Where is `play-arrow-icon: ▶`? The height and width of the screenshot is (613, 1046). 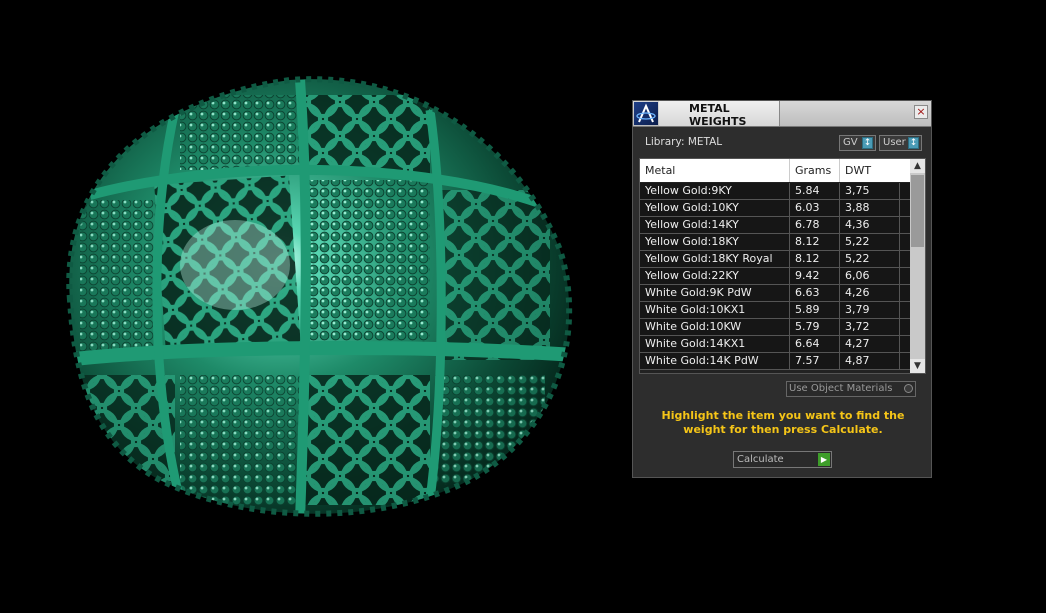 play-arrow-icon: ▶ is located at coordinates (824, 459).